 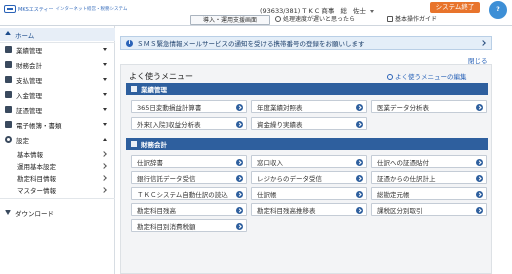 I want to click on basic-guide-label: 基本操作ガイド, so click(x=416, y=19).